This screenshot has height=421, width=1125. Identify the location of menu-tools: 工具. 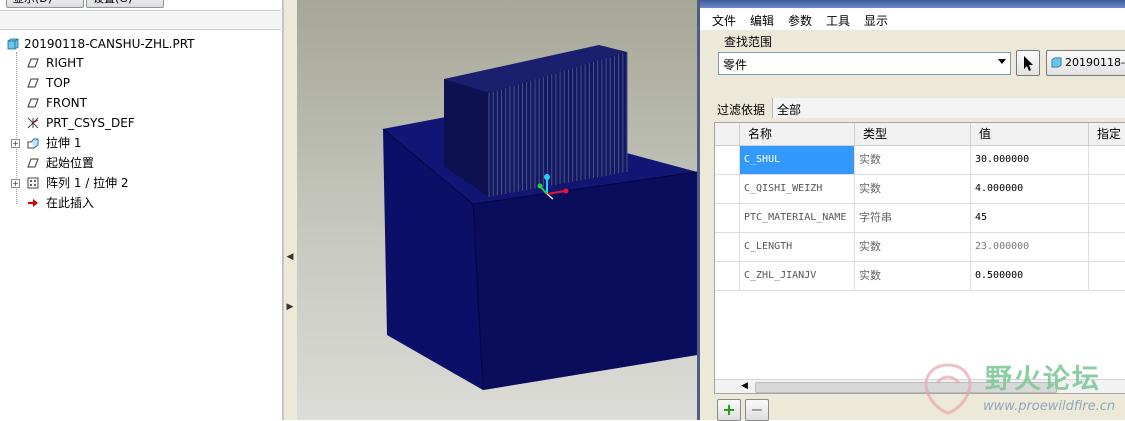
(838, 20).